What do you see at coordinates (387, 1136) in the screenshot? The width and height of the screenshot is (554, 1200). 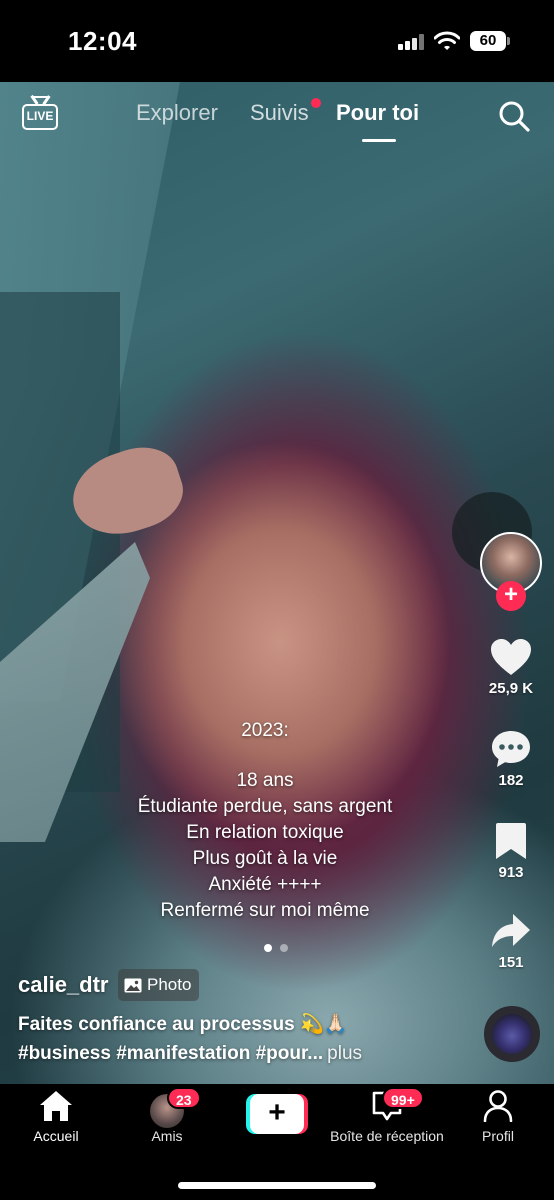 I see `nav-inbox-label: Boîte de réception` at bounding box center [387, 1136].